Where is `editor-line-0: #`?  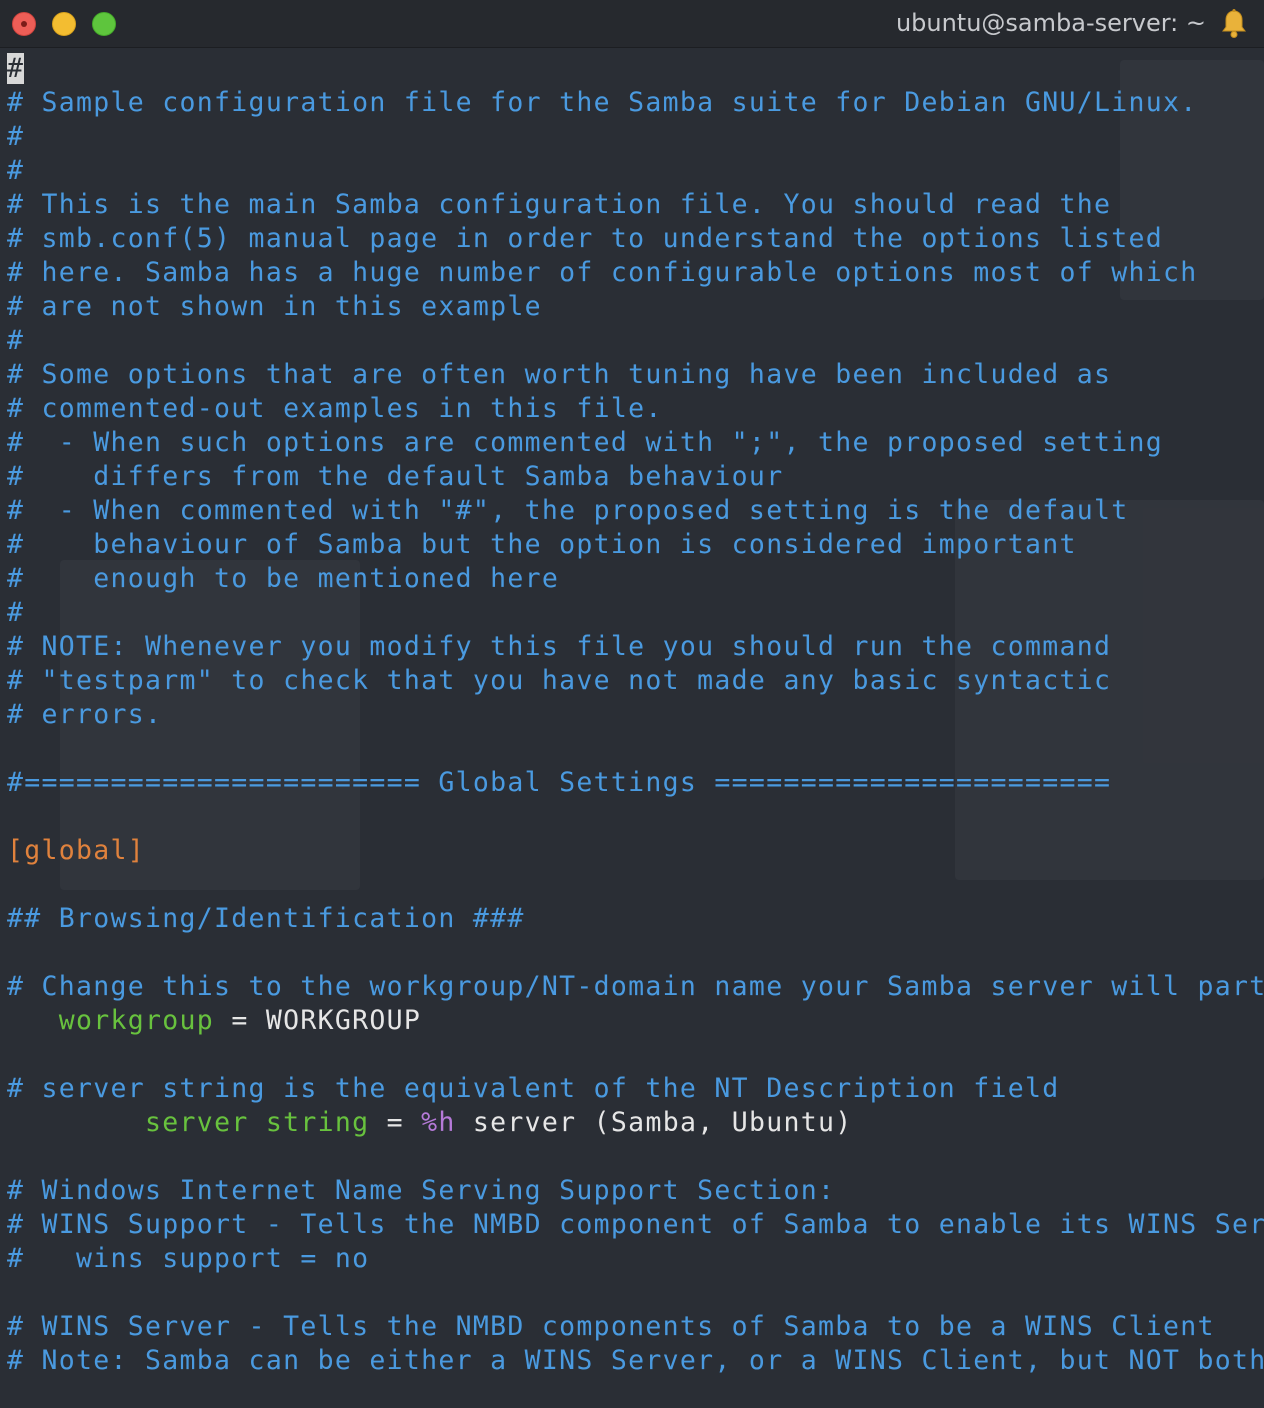
editor-line-0: # is located at coordinates (16, 69).